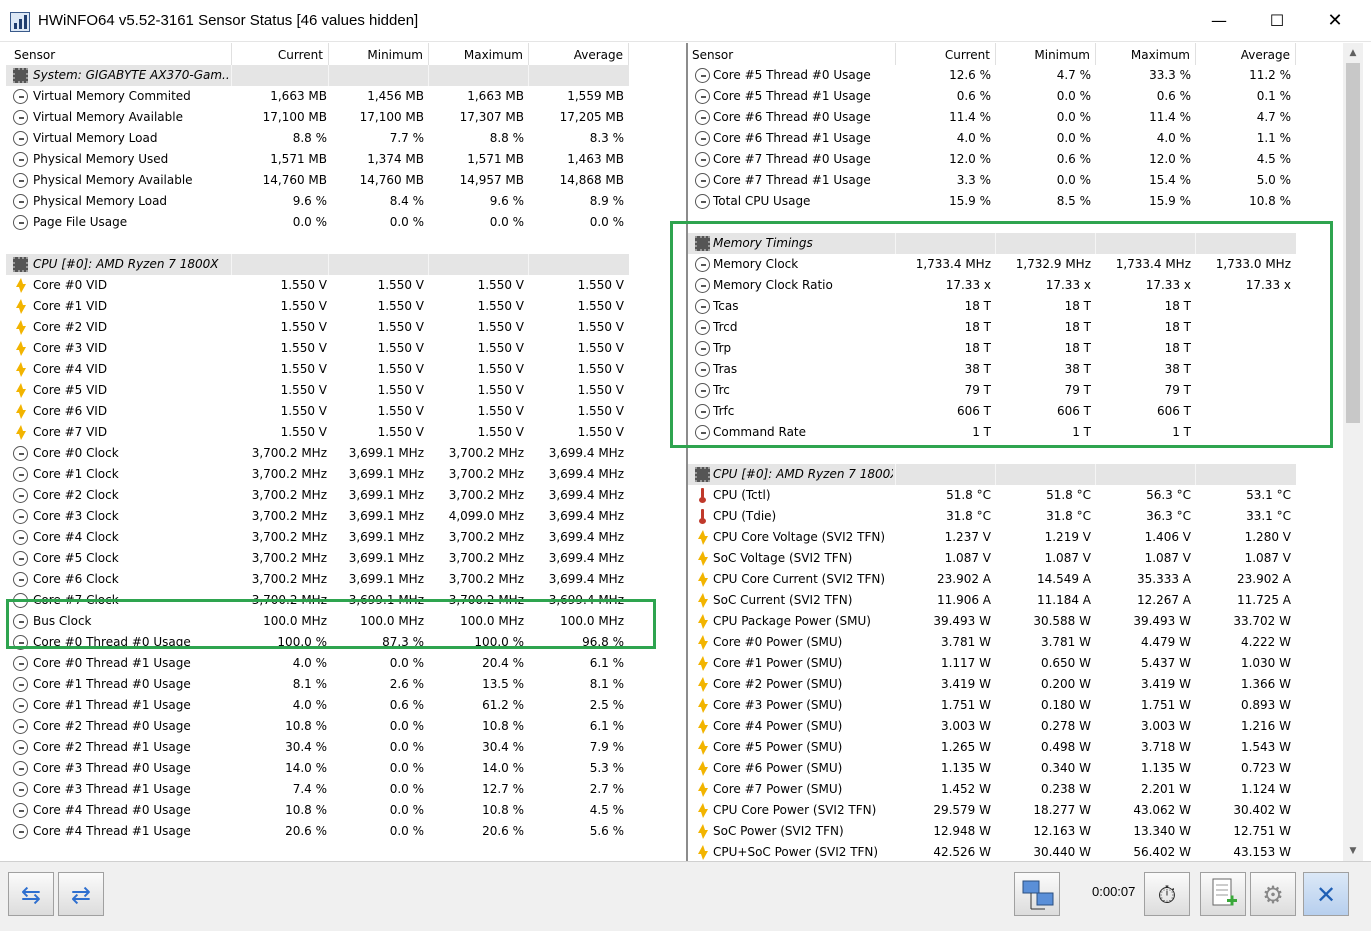 The height and width of the screenshot is (931, 1371). Describe the element at coordinates (31, 894) in the screenshot. I see `expand-button: ⇆` at that location.